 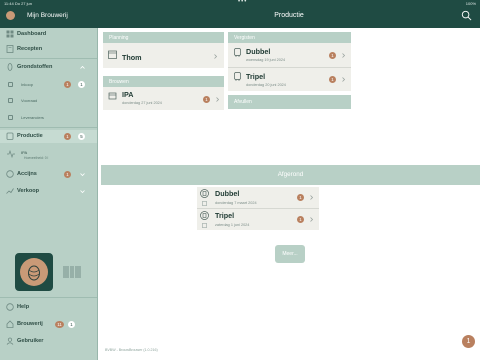 What do you see at coordinates (132, 57) in the screenshot?
I see `row-title: Thom` at bounding box center [132, 57].